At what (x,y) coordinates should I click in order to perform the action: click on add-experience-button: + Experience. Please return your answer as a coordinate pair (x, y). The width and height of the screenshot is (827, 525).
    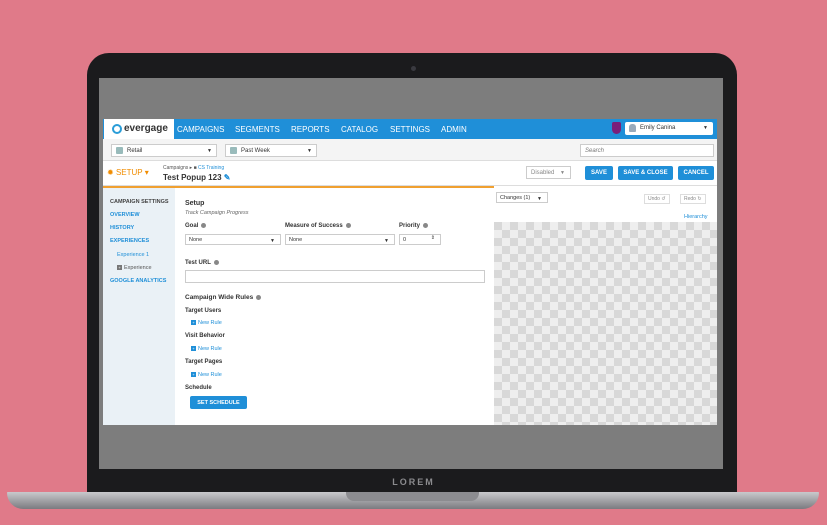
    Looking at the image, I should click on (134, 268).